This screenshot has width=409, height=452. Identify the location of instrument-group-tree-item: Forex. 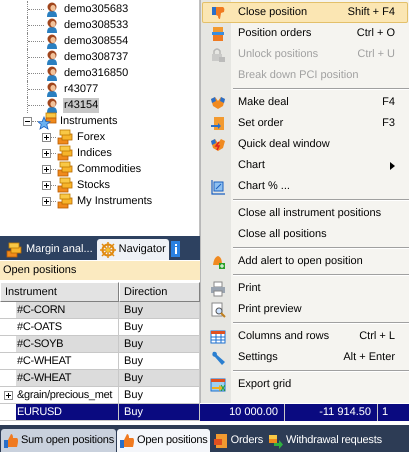
(91, 137).